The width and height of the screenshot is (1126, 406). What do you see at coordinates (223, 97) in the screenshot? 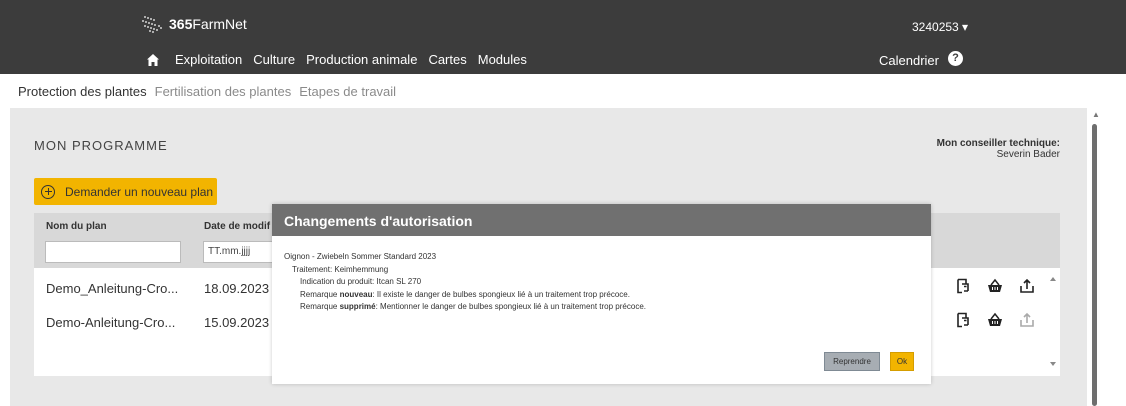
I see `tab-fertilisation-des-plantes: Fertilisation des plantes` at bounding box center [223, 97].